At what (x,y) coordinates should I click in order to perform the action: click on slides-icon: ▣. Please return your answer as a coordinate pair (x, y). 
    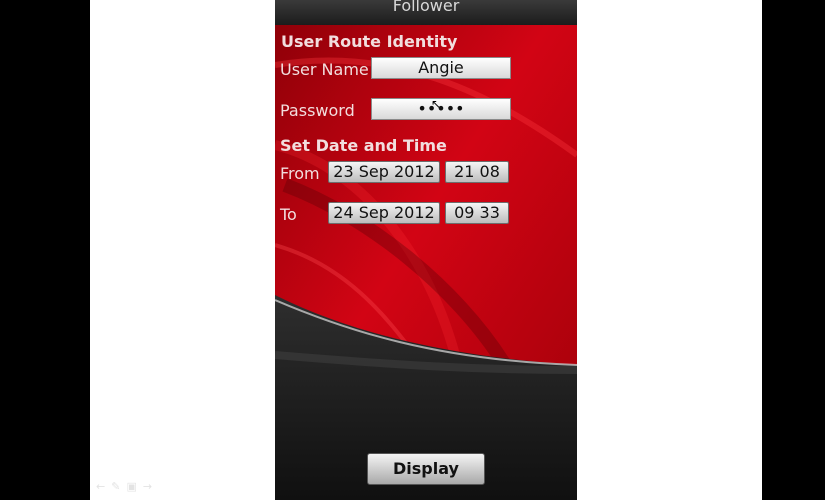
    Looking at the image, I should click on (134, 486).